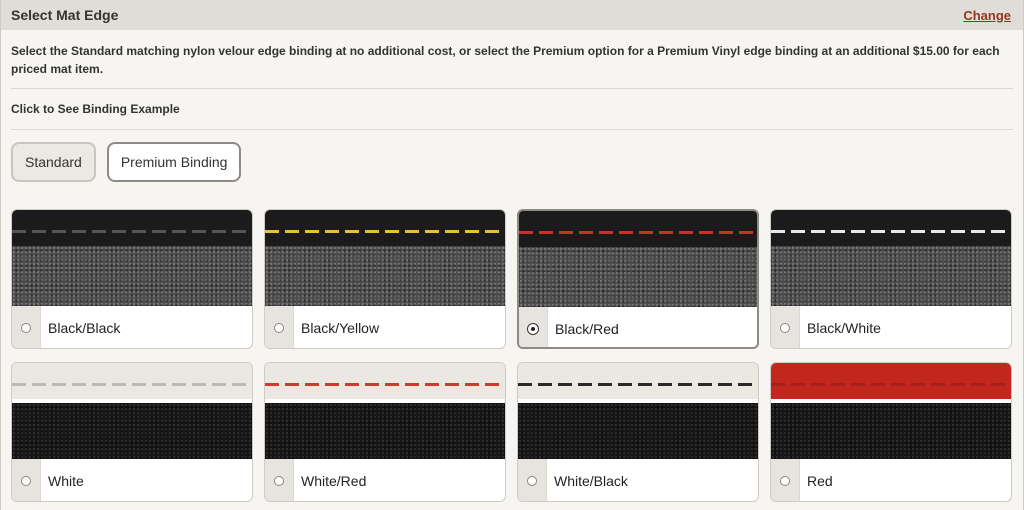 The width and height of the screenshot is (1024, 510). I want to click on option-label: White/Black, so click(591, 481).